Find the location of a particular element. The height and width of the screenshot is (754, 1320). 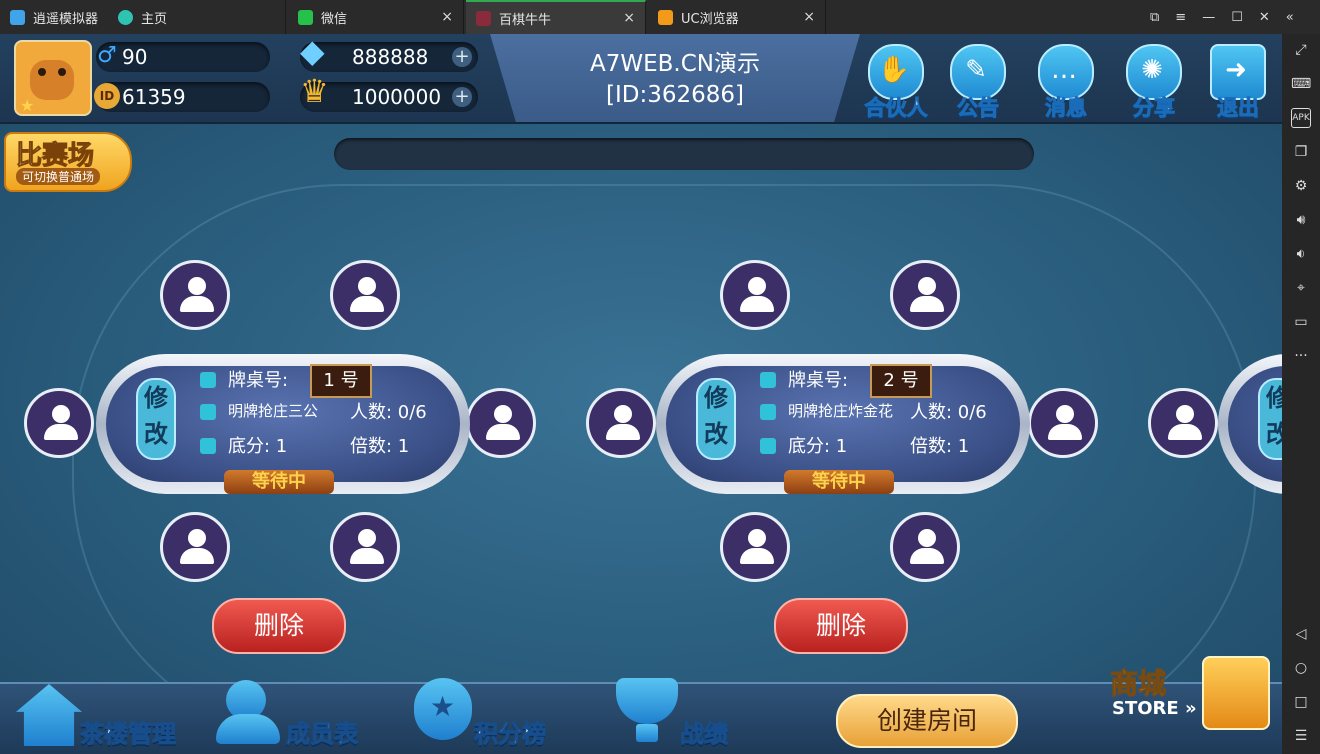

notice-marquee is located at coordinates (684, 154).